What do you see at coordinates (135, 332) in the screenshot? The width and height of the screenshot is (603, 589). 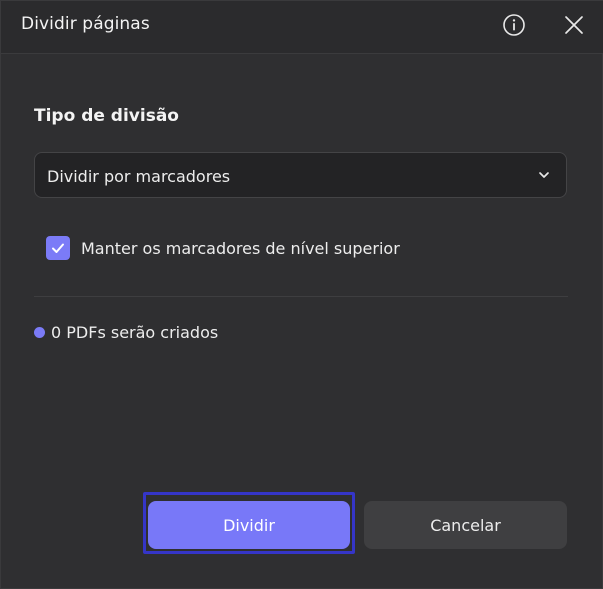 I see `pdf-count-text: 0 PDFs serão criados` at bounding box center [135, 332].